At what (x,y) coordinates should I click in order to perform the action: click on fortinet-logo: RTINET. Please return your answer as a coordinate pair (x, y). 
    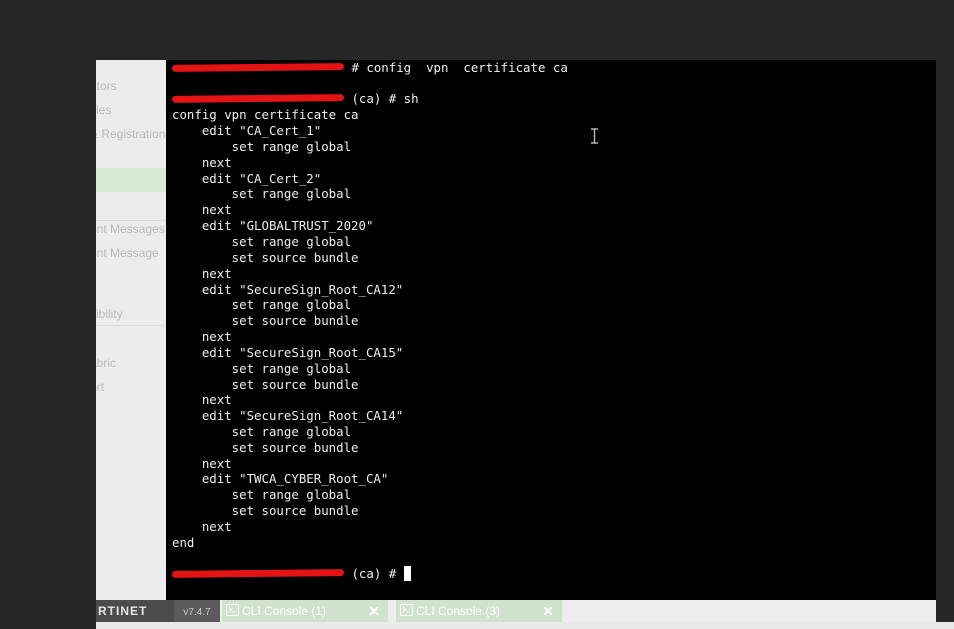
    Looking at the image, I should click on (135, 611).